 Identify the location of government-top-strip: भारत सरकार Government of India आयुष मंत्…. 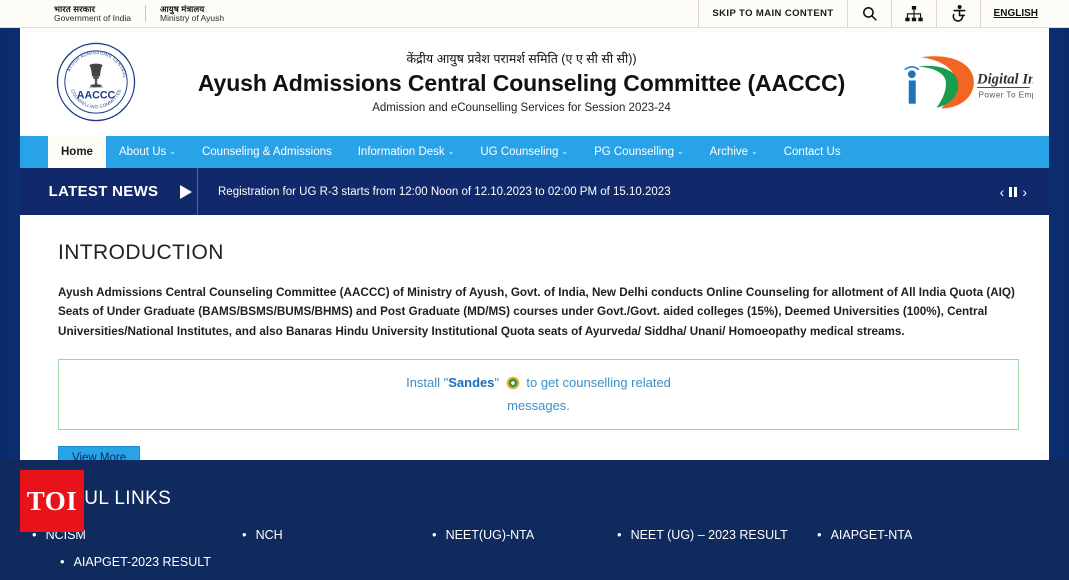
(534, 14).